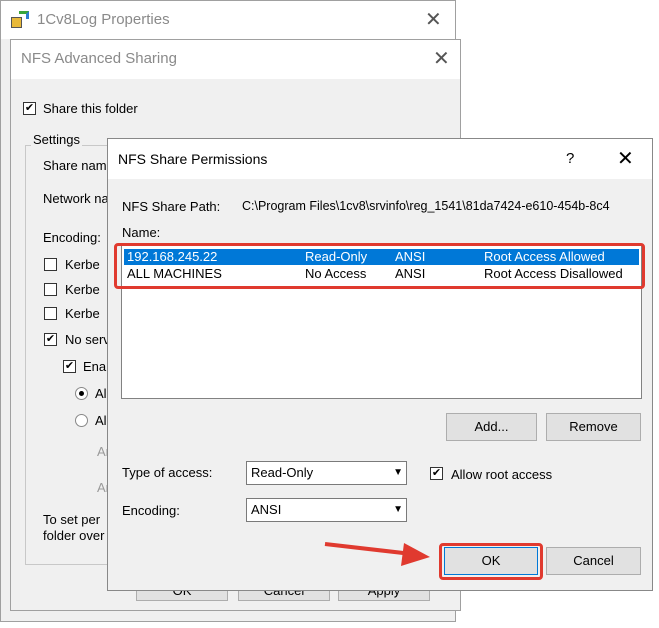  Describe the element at coordinates (368, 549) in the screenshot. I see `arrow-shaft` at that location.